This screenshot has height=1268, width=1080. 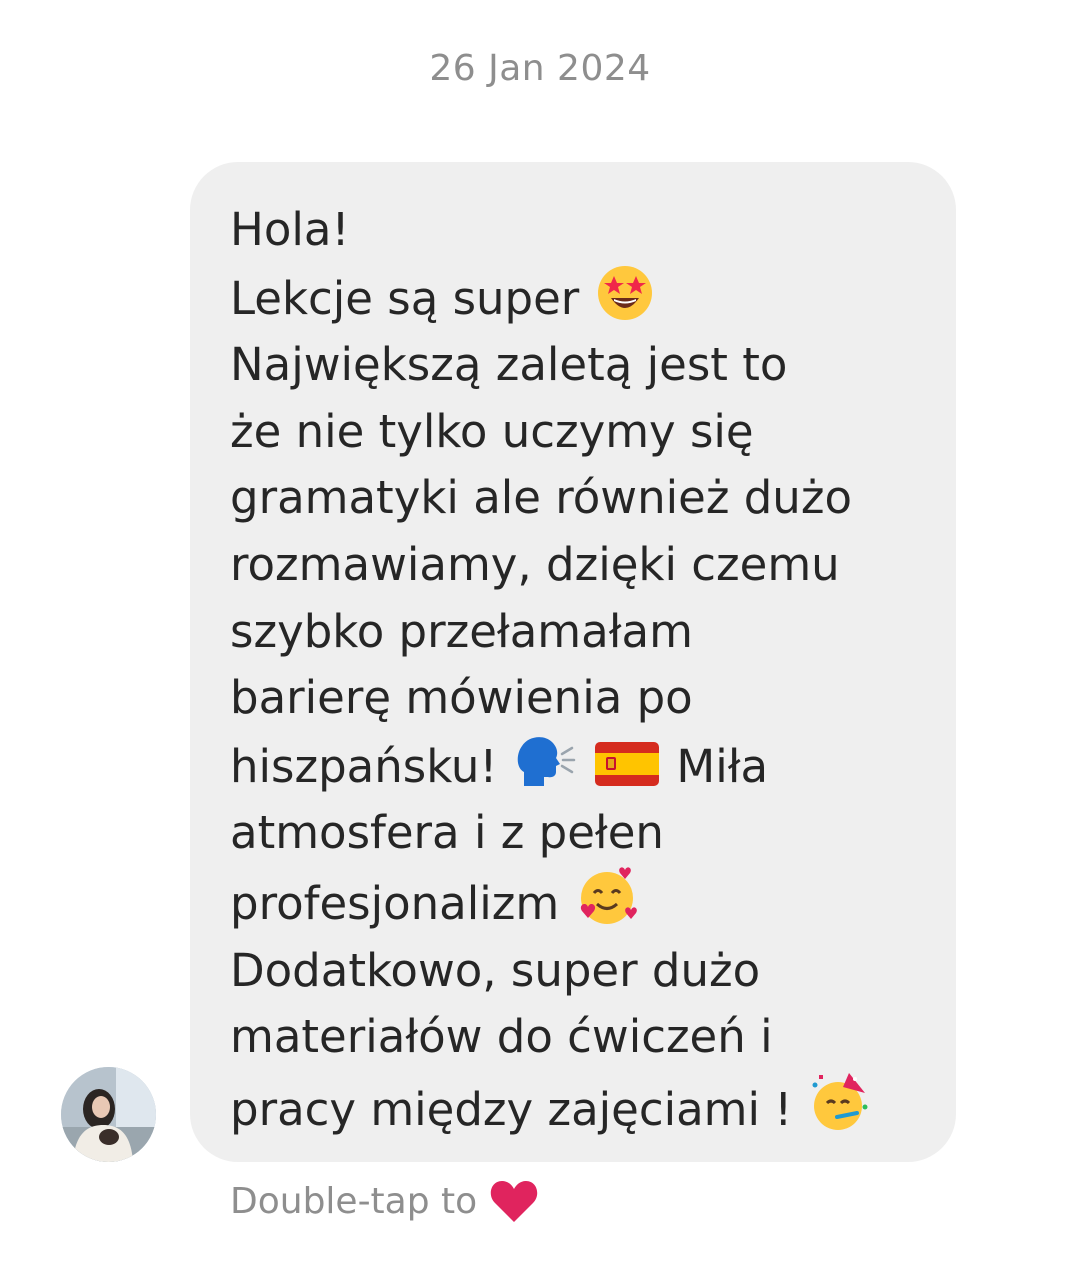 What do you see at coordinates (578, 298) in the screenshot?
I see `message-line: Lekcje są super` at bounding box center [578, 298].